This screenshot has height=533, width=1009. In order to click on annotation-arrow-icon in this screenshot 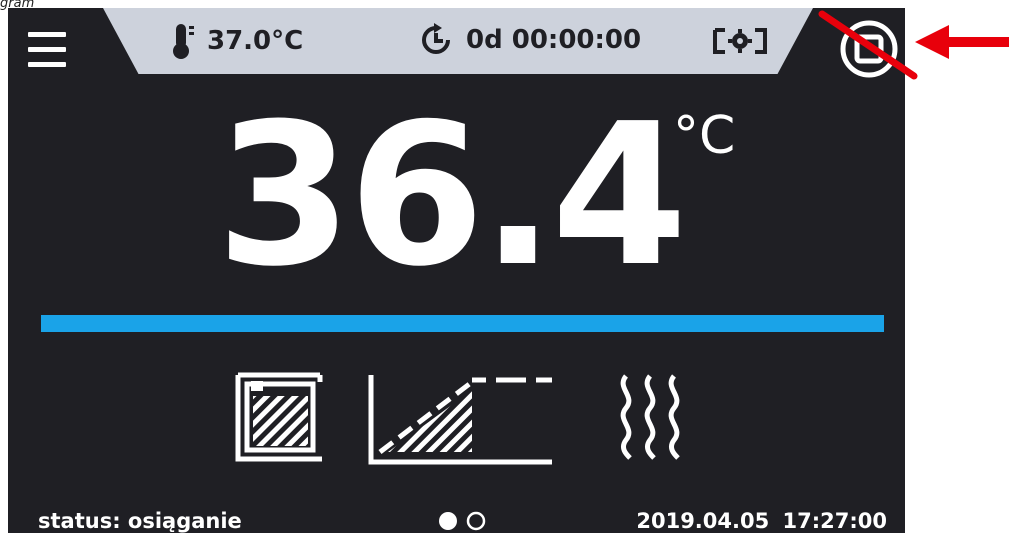, I will do `click(962, 42)`.